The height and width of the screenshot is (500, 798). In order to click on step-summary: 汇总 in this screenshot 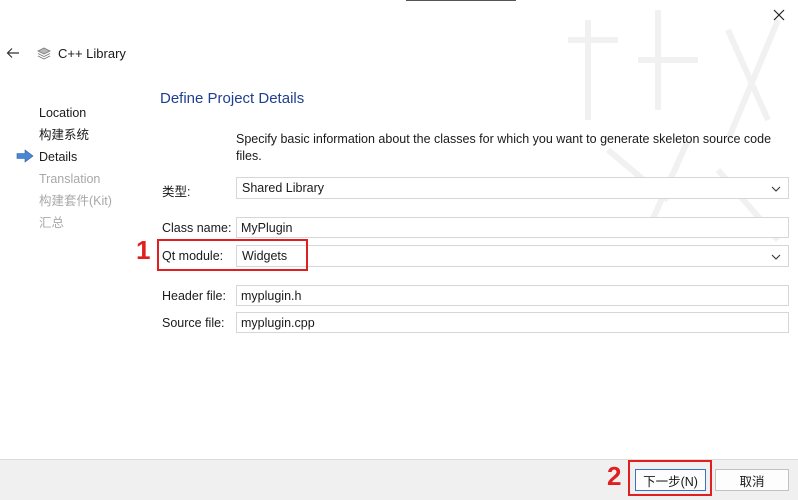, I will do `click(52, 223)`.